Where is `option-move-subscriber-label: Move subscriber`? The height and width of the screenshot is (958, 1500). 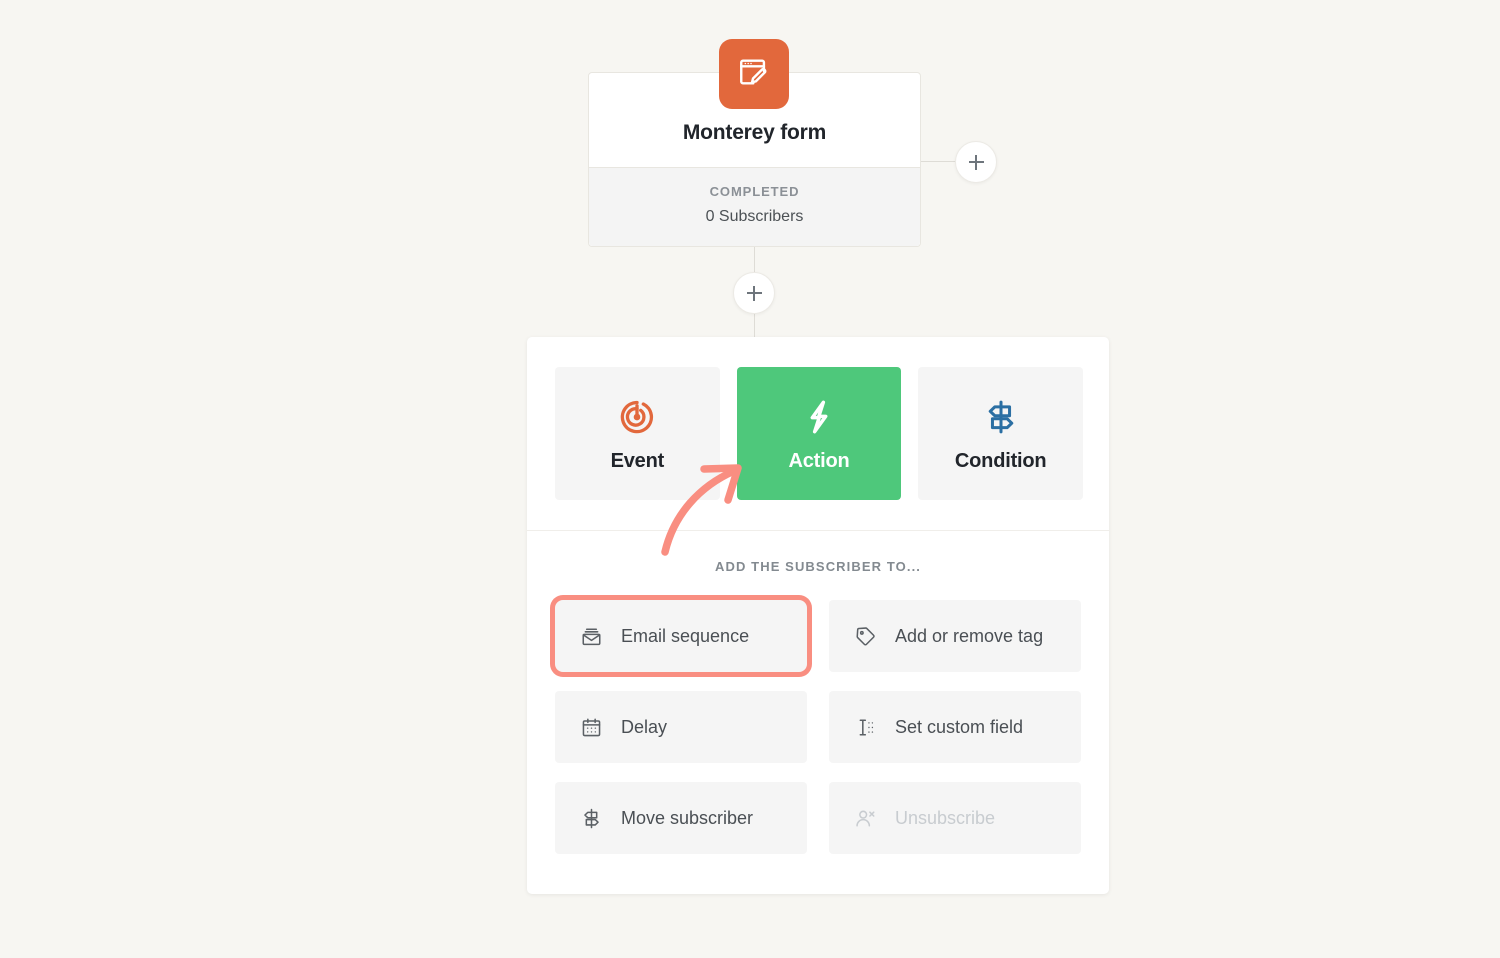 option-move-subscriber-label: Move subscriber is located at coordinates (687, 817).